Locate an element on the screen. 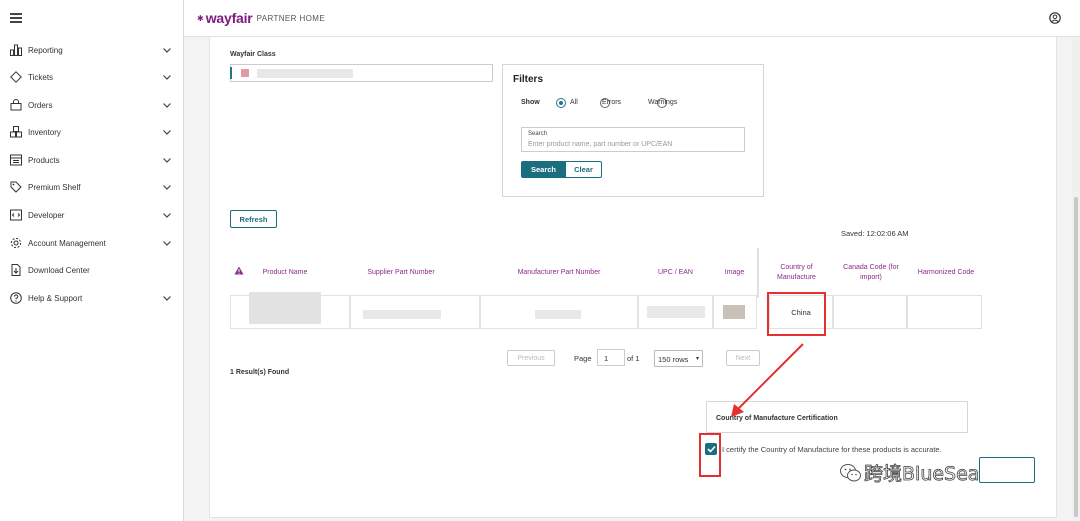 Image resolution: width=1080 pixels, height=521 pixels. sidebar-item-premium-shelf: Premium Shelf is located at coordinates (92, 187).